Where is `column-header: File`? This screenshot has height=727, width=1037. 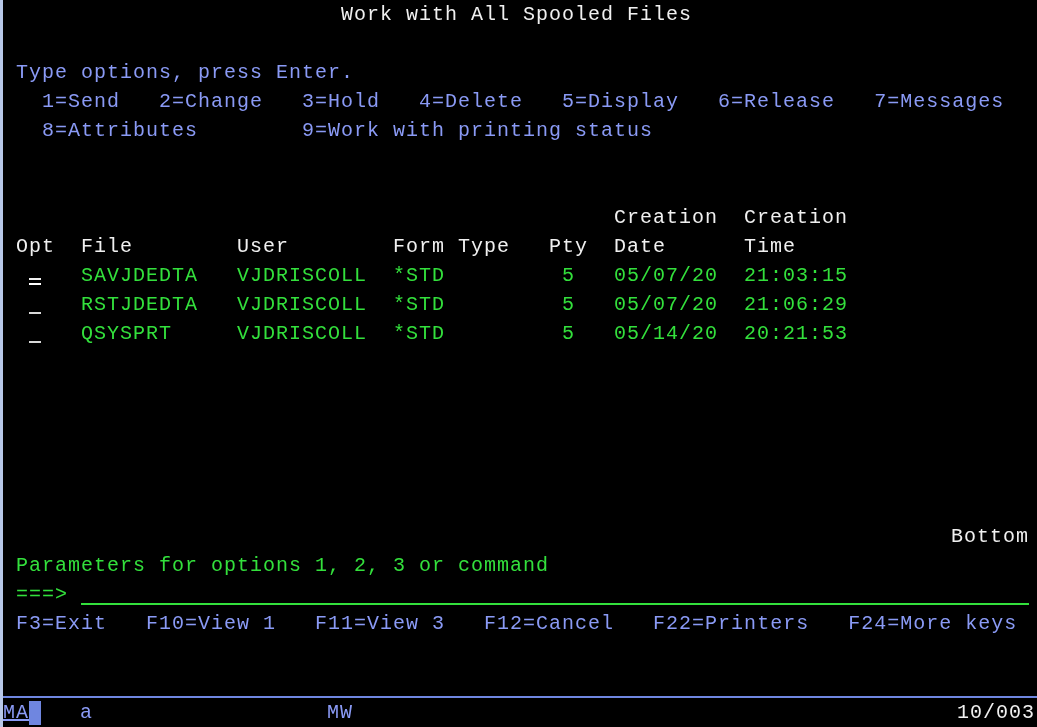
column-header: File is located at coordinates (107, 246).